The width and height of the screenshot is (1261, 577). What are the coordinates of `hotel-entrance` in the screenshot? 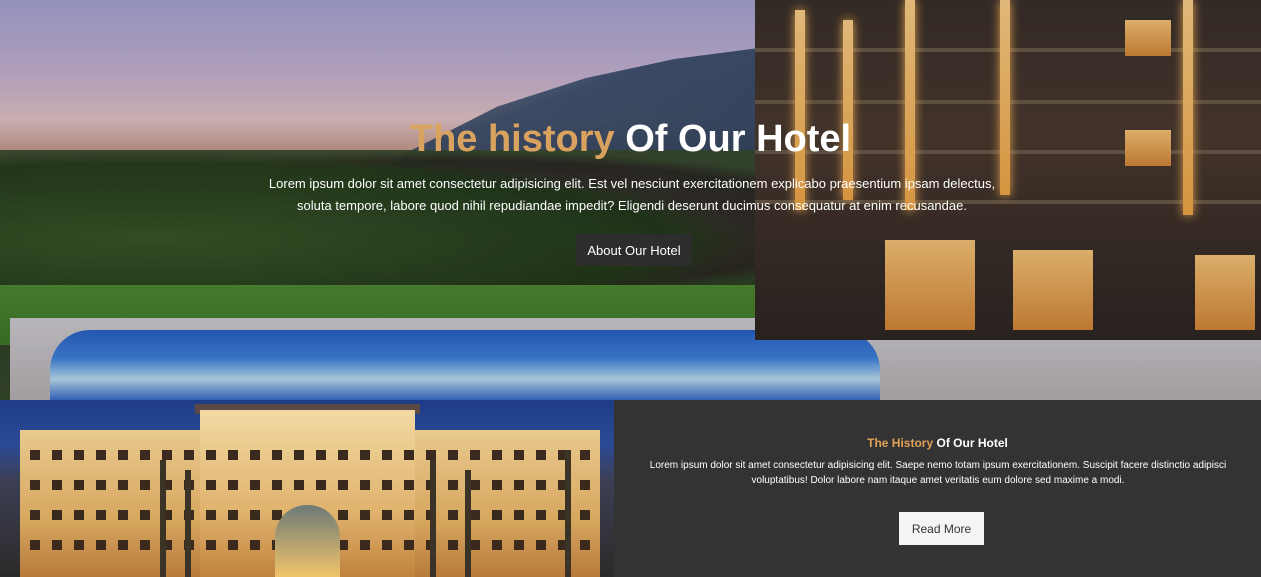 It's located at (307, 541).